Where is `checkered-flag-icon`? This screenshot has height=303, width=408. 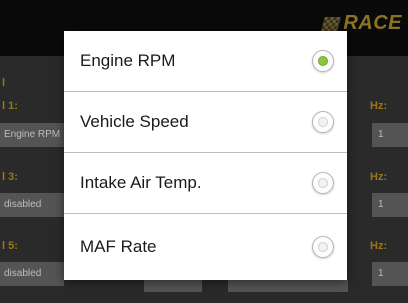
checkered-flag-icon is located at coordinates (331, 23).